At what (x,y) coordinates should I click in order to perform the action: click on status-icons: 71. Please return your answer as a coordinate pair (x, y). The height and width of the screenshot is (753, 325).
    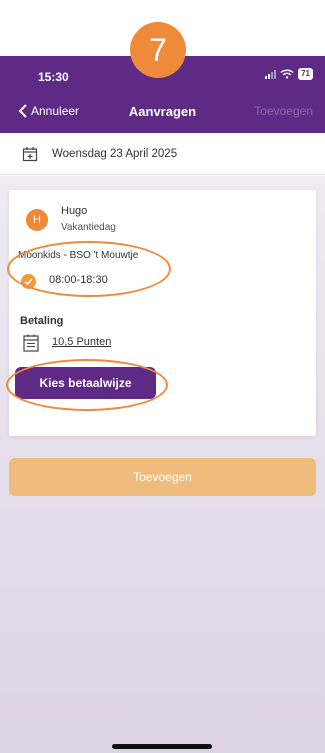
    Looking at the image, I should click on (289, 74).